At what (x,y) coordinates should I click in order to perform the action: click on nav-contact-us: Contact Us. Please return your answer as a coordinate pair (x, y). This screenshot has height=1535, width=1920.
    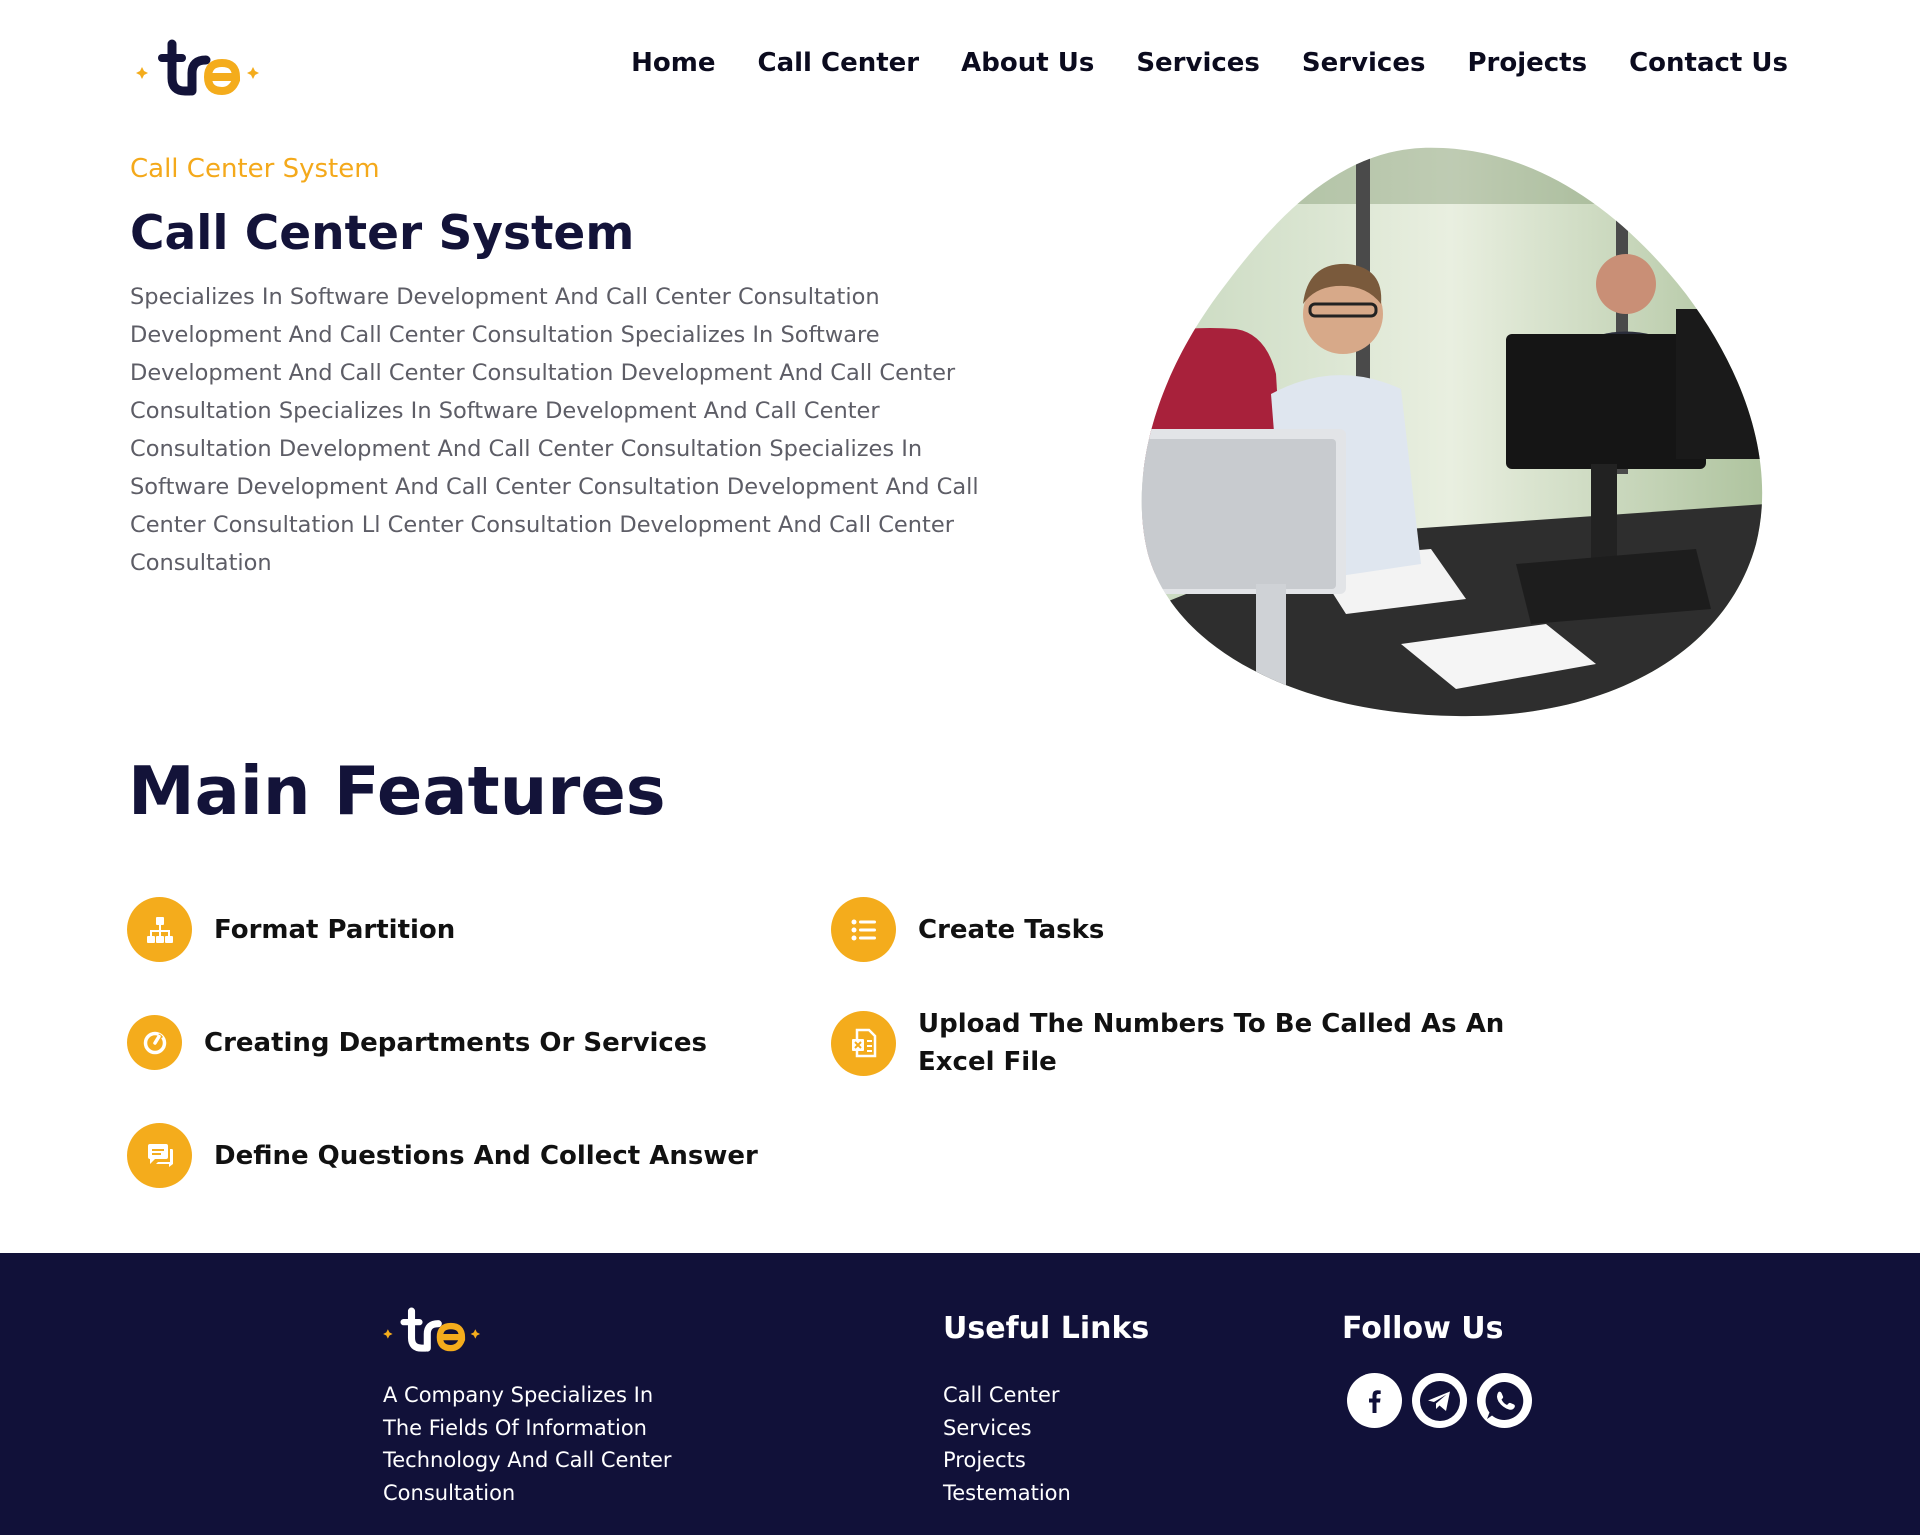
    Looking at the image, I should click on (1708, 63).